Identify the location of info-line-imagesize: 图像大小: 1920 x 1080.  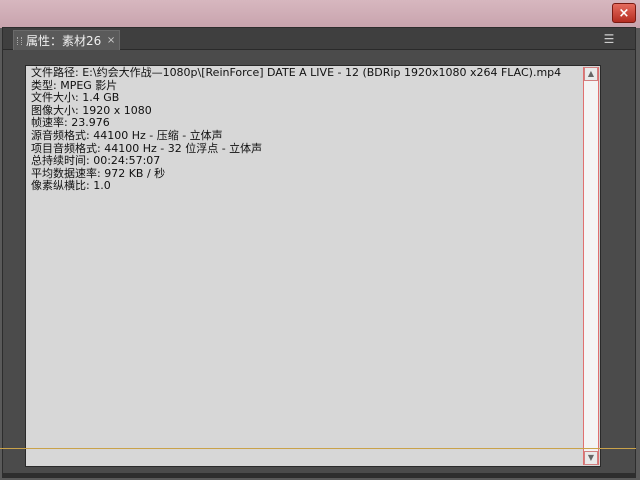
(91, 110).